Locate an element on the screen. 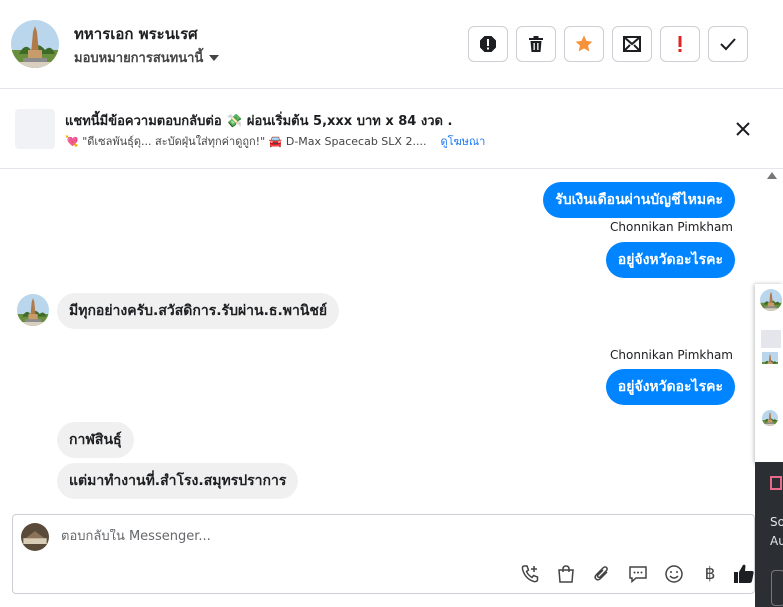 The height and width of the screenshot is (607, 783). reply-composer: ฿ is located at coordinates (383, 554).